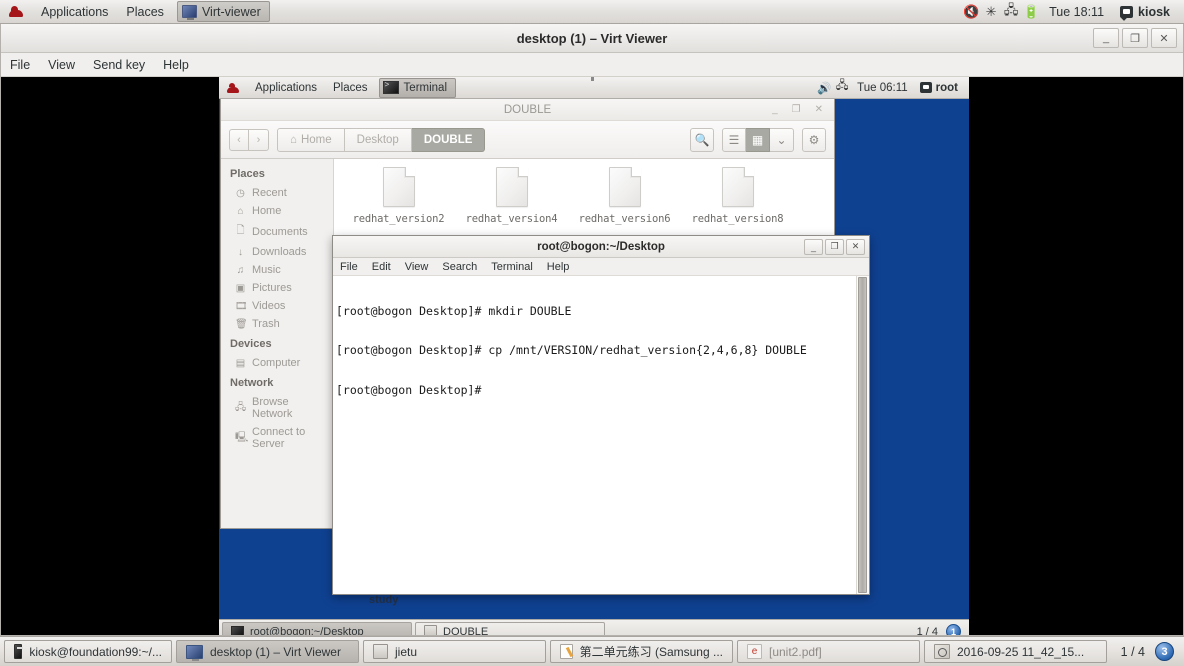 This screenshot has height=666, width=1184. Describe the element at coordinates (277, 324) in the screenshot. I see `sidebar-item-trash: 🗑 Trash` at that location.